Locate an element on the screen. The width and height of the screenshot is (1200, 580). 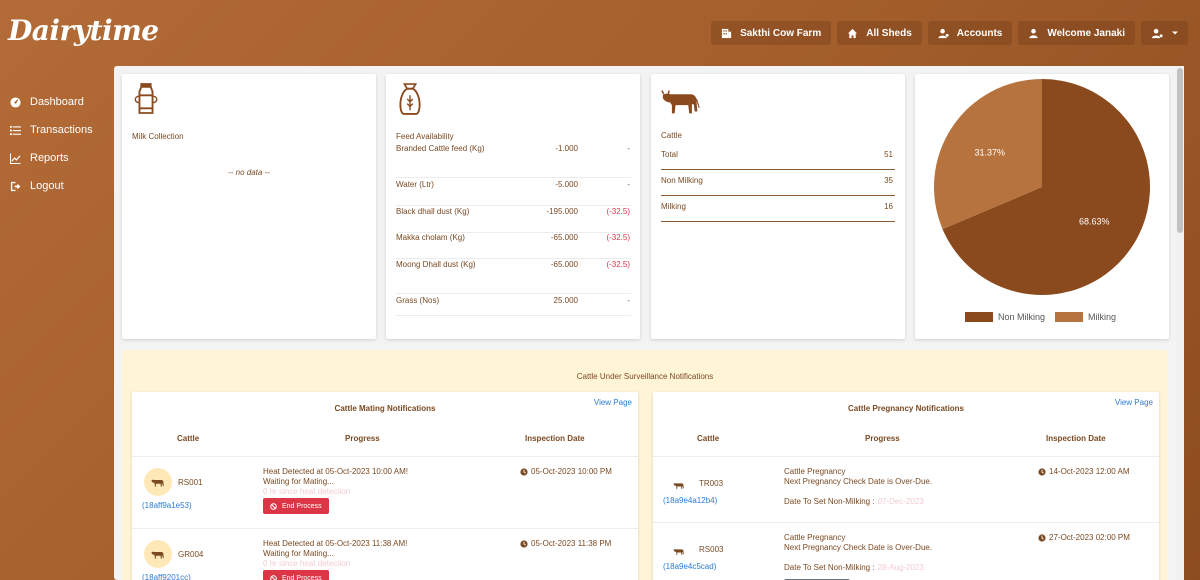
legend-swatch is located at coordinates (979, 317).